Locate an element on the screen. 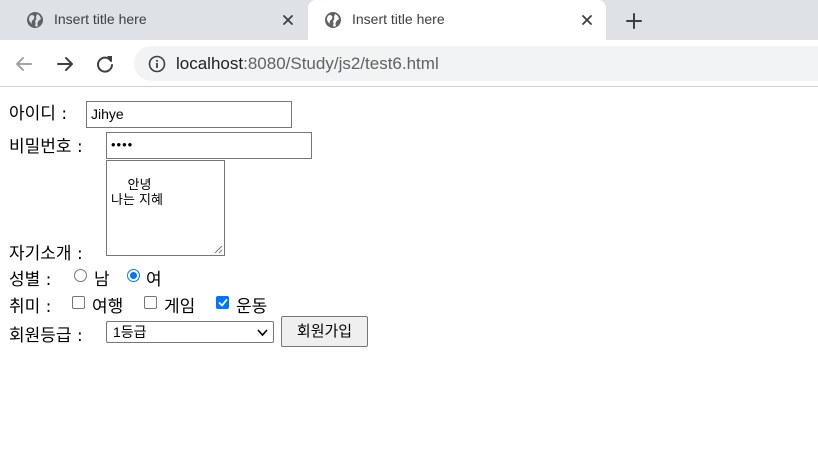 The image size is (818, 470). password-label: 비밀번호 : is located at coordinates (46, 147).